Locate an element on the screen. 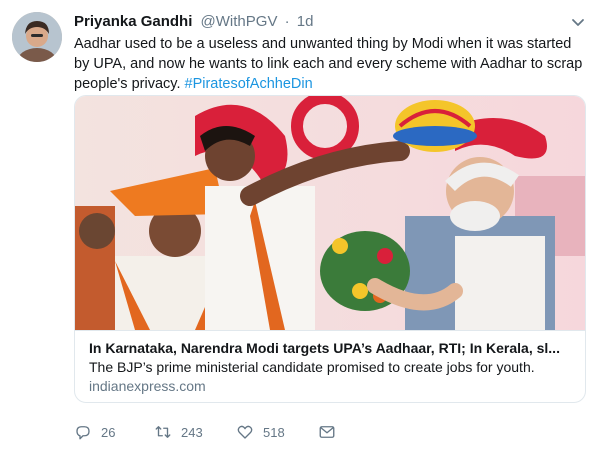 This screenshot has width=600, height=450. author-name: Priyanka Gandhi is located at coordinates (133, 21).